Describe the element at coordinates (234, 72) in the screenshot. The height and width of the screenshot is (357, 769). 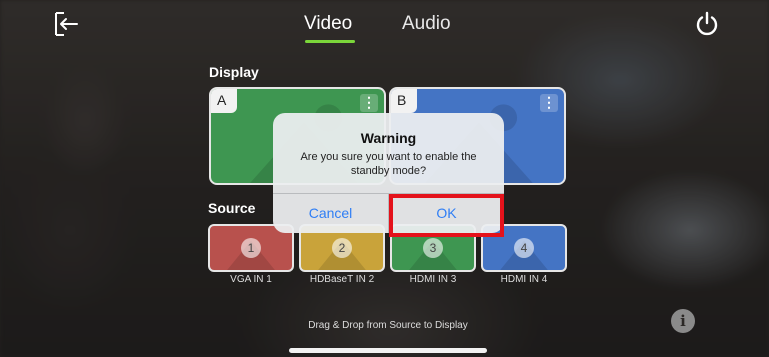
I see `display-section-label: Display` at that location.